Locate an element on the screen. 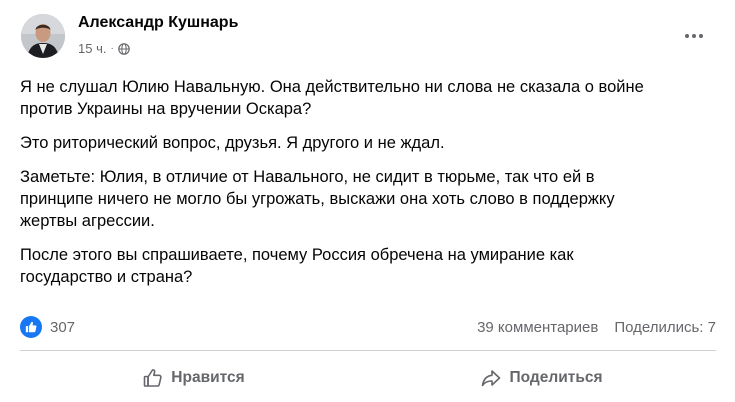  post-meta: 15 ч. · is located at coordinates (104, 48).